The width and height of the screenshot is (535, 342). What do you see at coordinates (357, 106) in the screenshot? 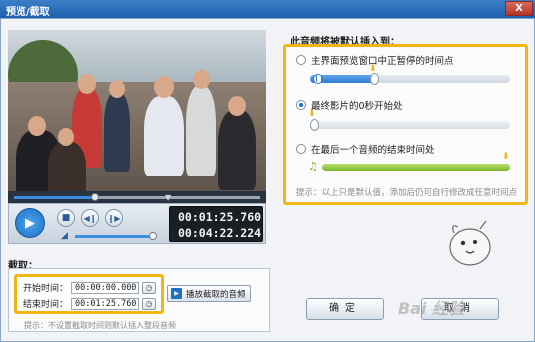
I see `option-label: 最终影片的0秒开始处` at bounding box center [357, 106].